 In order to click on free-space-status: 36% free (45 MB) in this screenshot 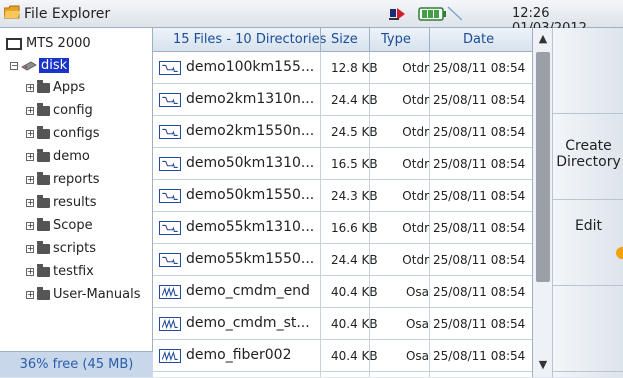, I will do `click(76, 364)`.